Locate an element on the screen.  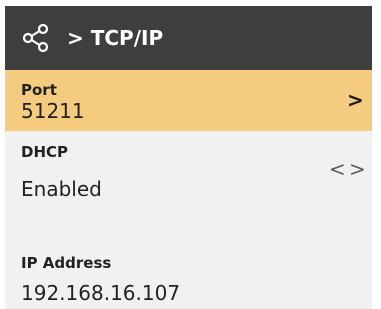
chevron-left-icon: < is located at coordinates (337, 169).